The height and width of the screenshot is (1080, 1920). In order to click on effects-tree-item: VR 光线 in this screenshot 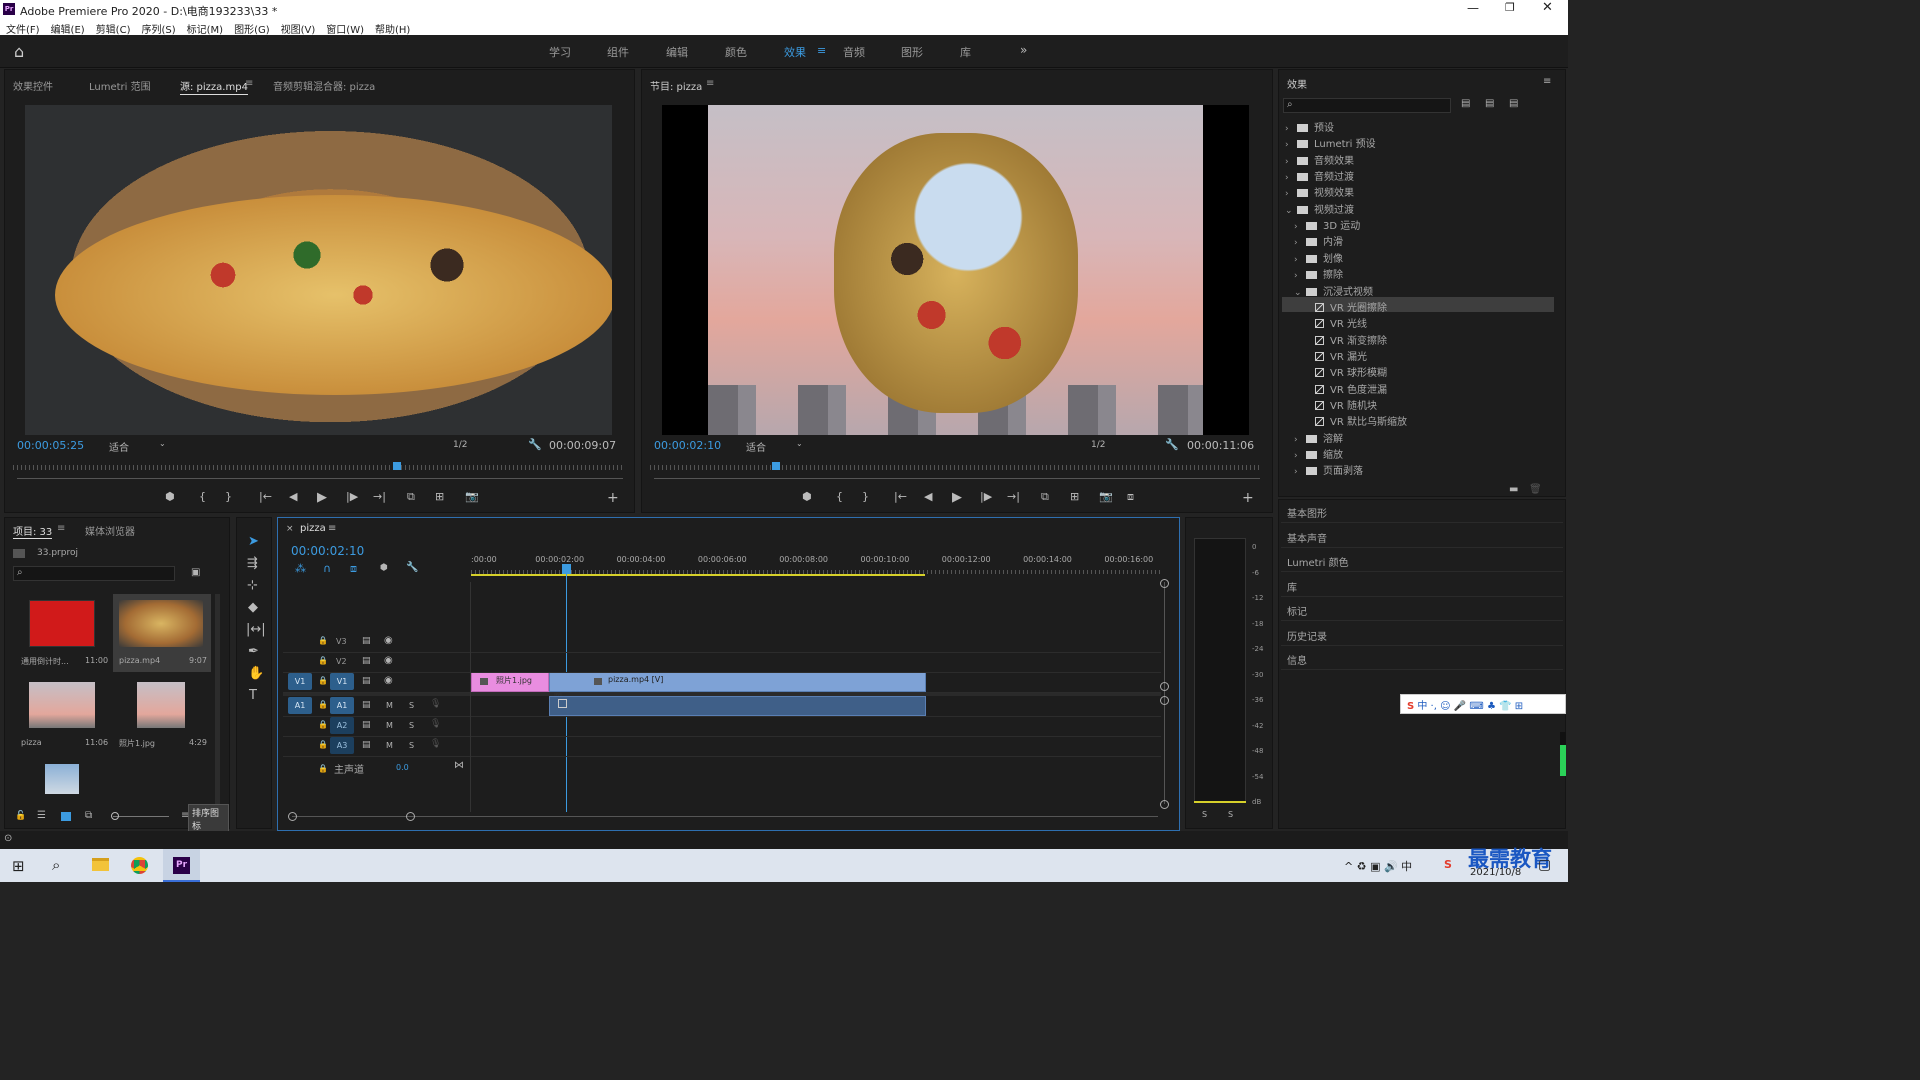, I will do `click(1335, 322)`.